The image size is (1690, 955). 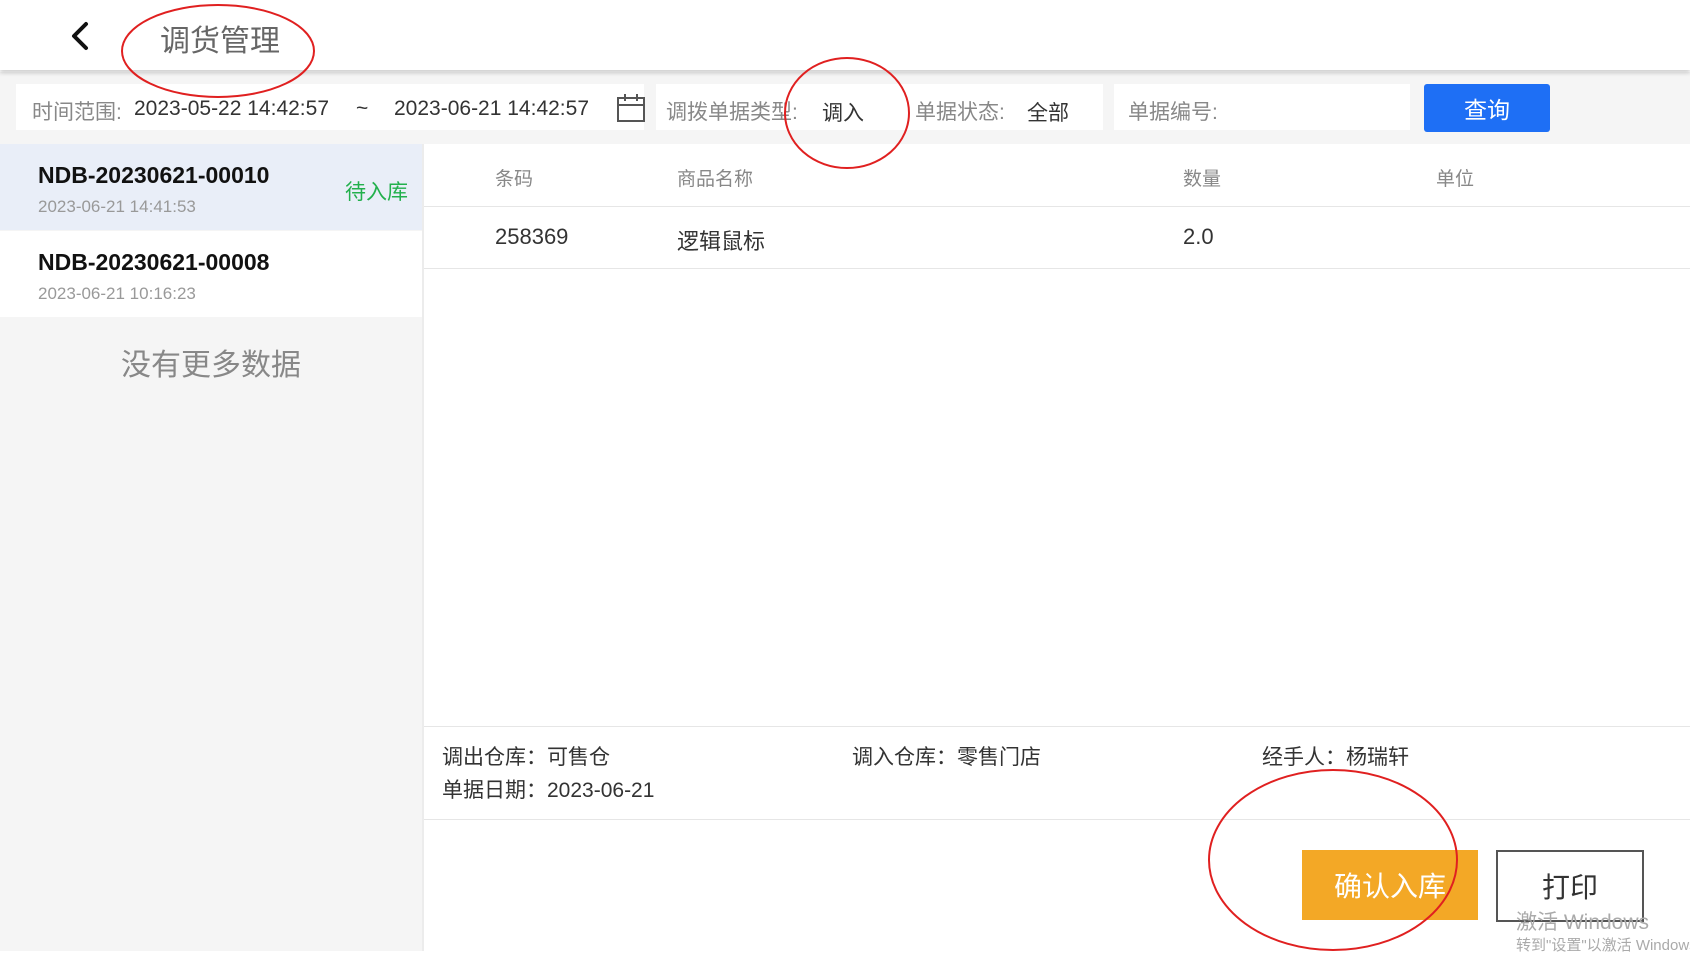 I want to click on status-label: 单据状态:, so click(x=960, y=112).